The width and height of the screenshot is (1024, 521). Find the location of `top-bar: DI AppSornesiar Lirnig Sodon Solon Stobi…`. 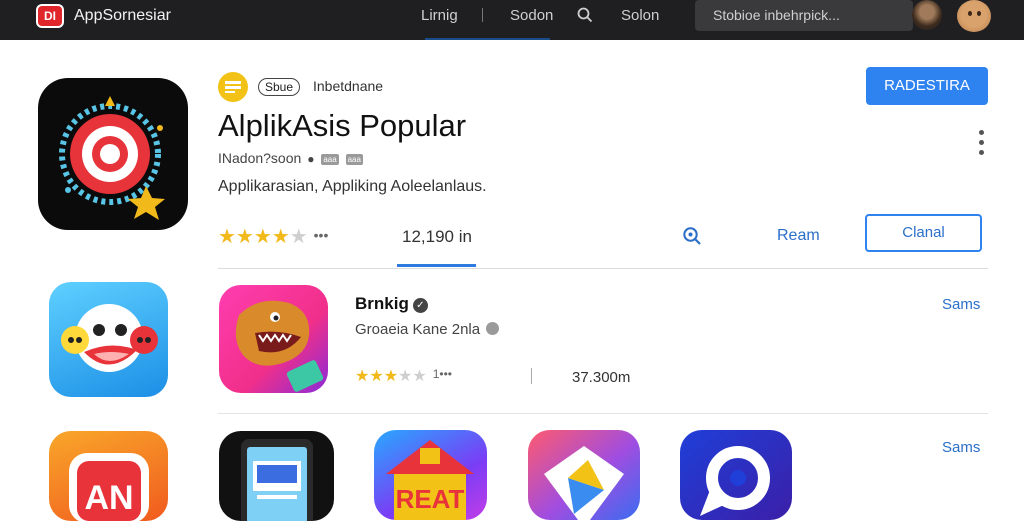

top-bar: DI AppSornesiar Lirnig Sodon Solon Stobi… is located at coordinates (512, 20).